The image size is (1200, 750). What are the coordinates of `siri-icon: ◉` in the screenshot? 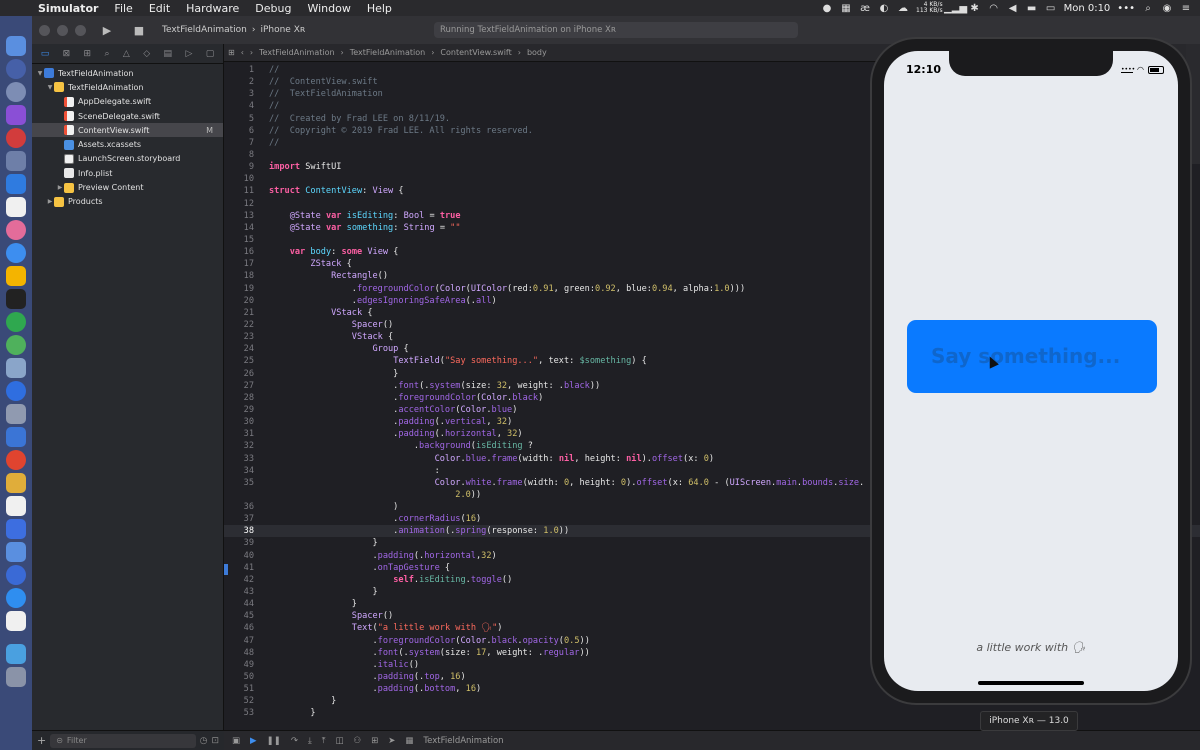 It's located at (1167, 8).